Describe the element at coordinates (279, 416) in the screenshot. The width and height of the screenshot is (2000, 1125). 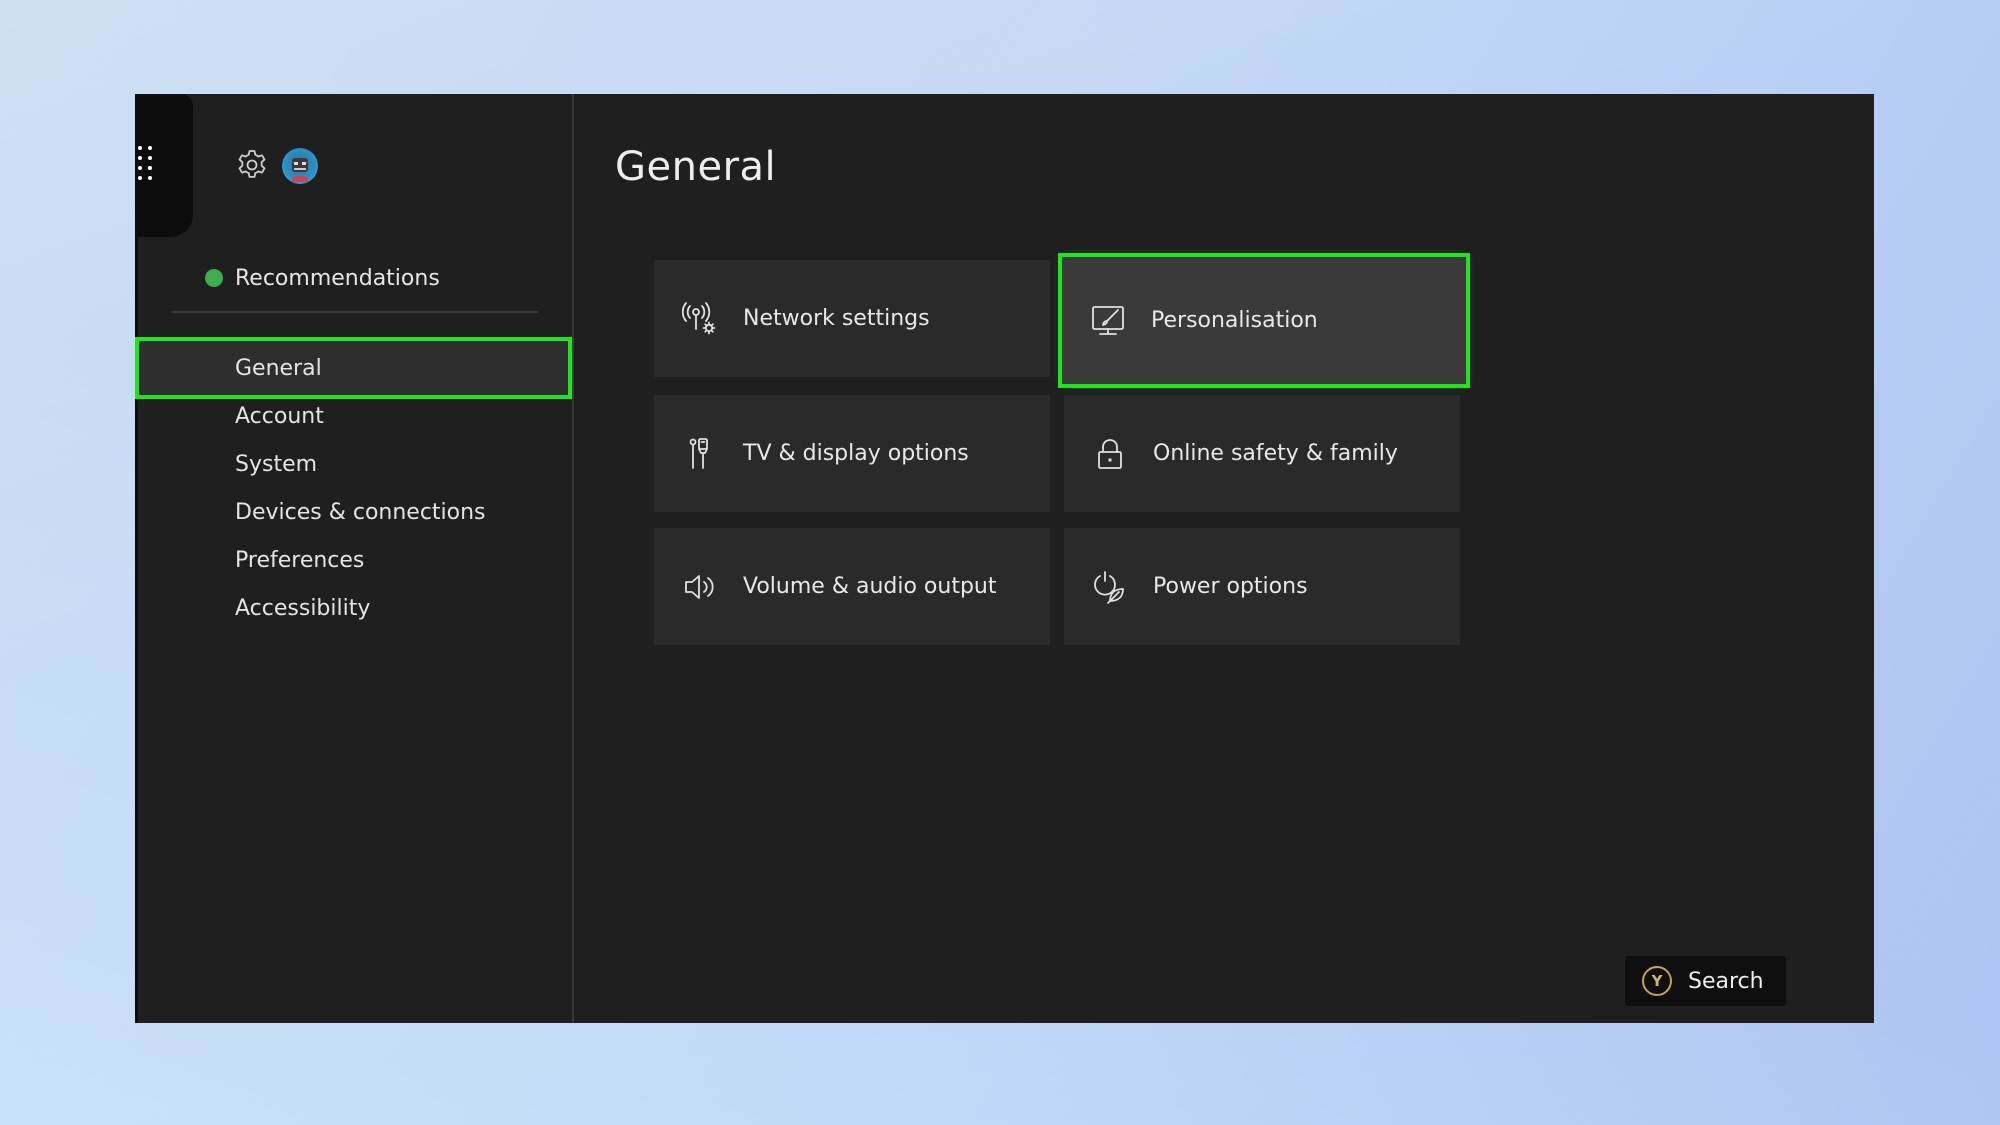
I see `sidebar-item-label: Account` at that location.